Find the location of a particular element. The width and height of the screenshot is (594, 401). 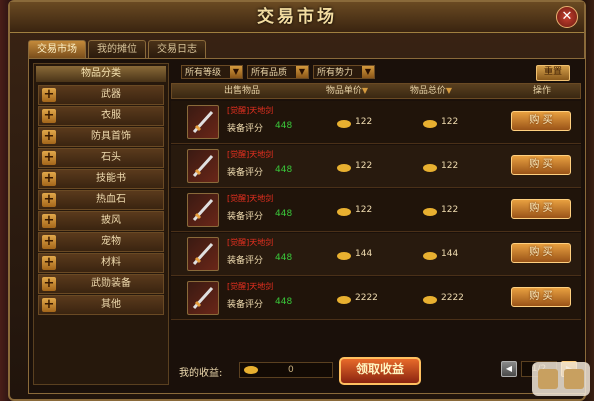

faction-filter-value: 所有势力 is located at coordinates (335, 73).